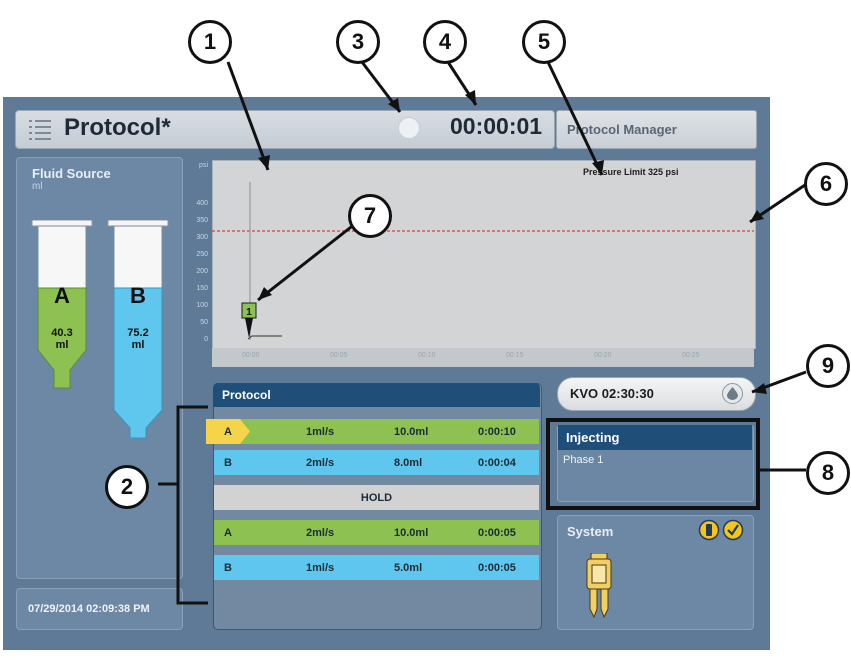  What do you see at coordinates (544, 42) in the screenshot?
I see `callout-5: 5` at bounding box center [544, 42].